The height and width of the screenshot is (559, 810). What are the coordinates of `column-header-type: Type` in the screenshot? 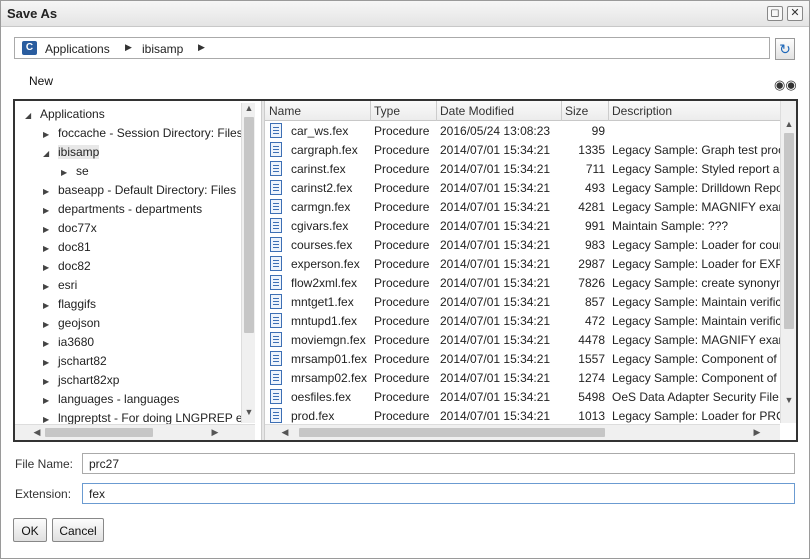 It's located at (387, 111).